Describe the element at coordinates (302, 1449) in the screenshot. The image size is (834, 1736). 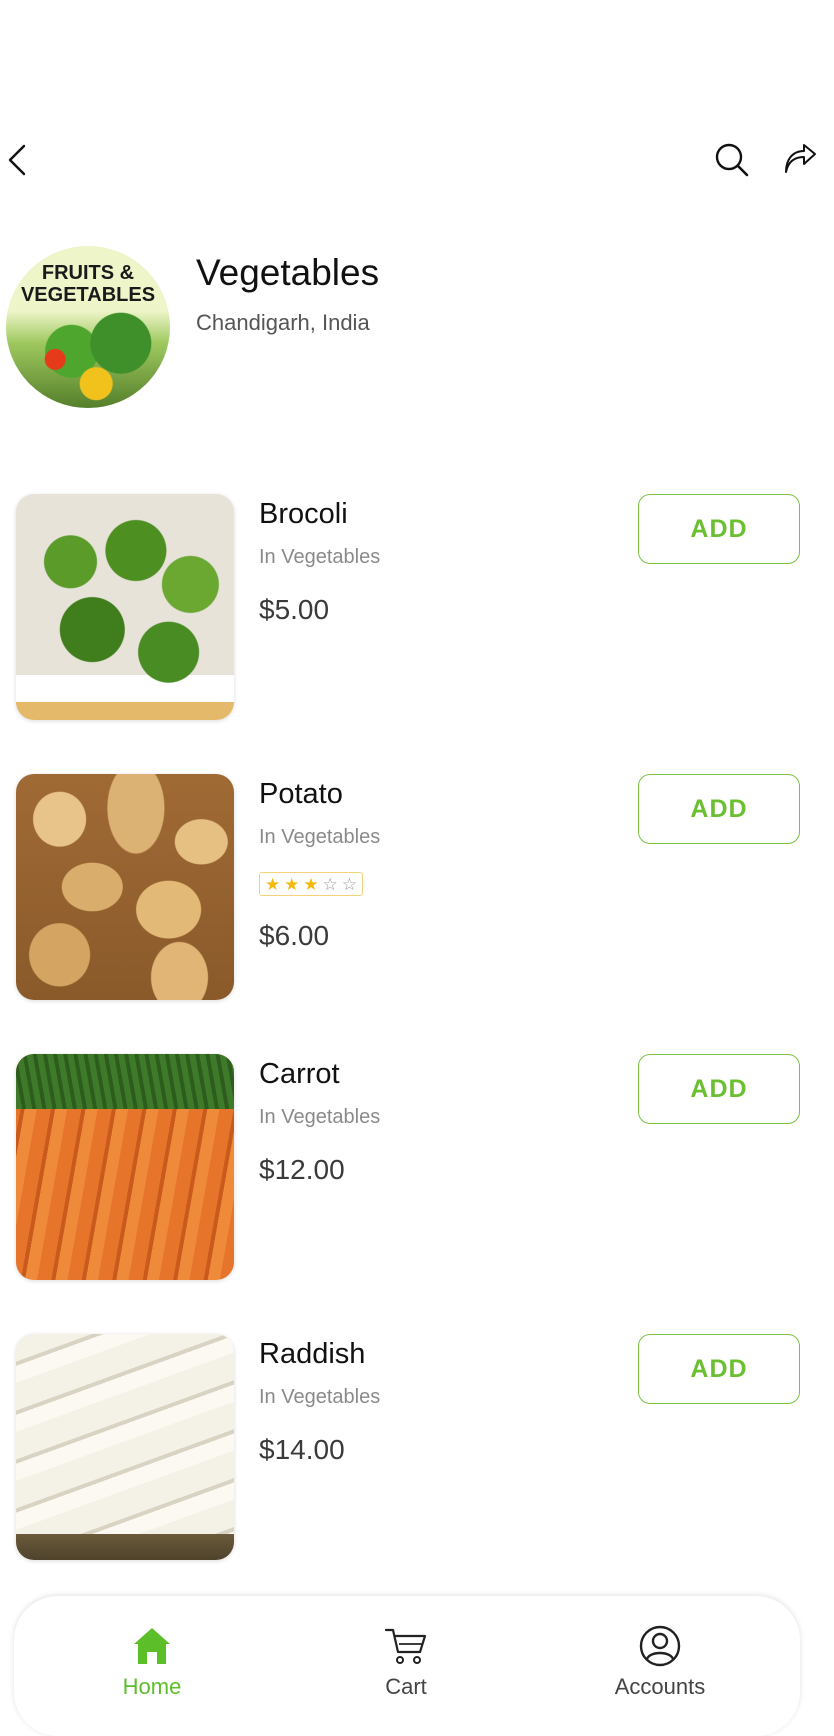
I see `product-price: $14.00` at that location.